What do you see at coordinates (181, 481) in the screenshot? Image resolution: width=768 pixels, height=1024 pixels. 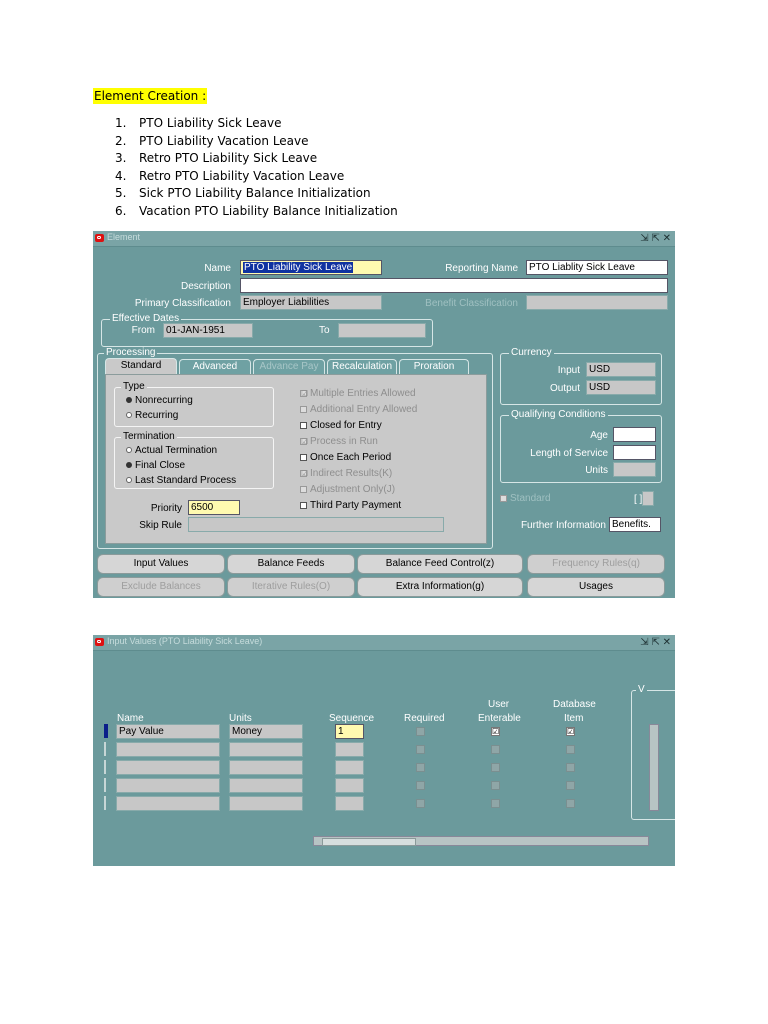 I see `last-standard-process-radio: Last Standard Process` at bounding box center [181, 481].